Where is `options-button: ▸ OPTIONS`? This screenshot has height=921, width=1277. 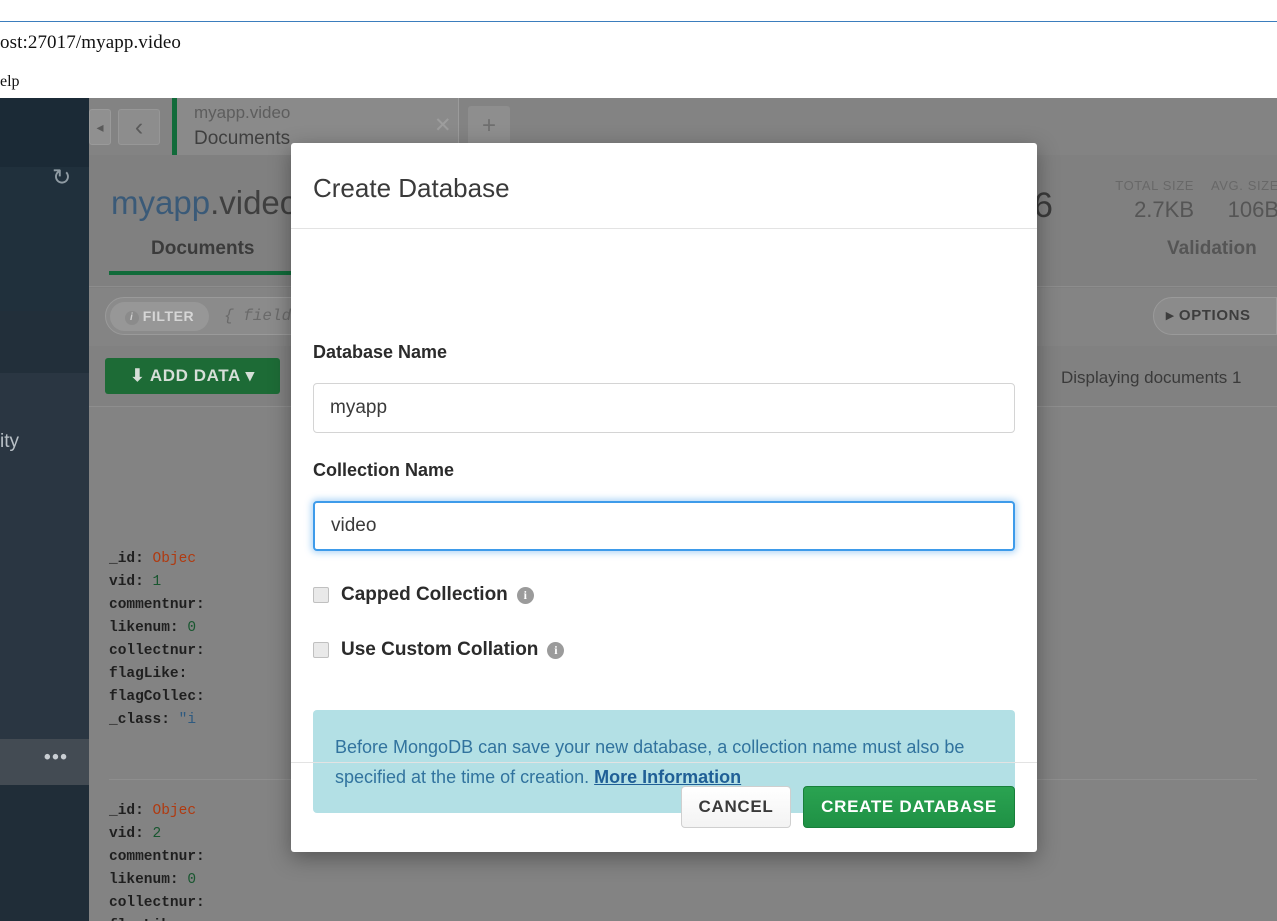
options-button: ▸ OPTIONS is located at coordinates (1215, 316).